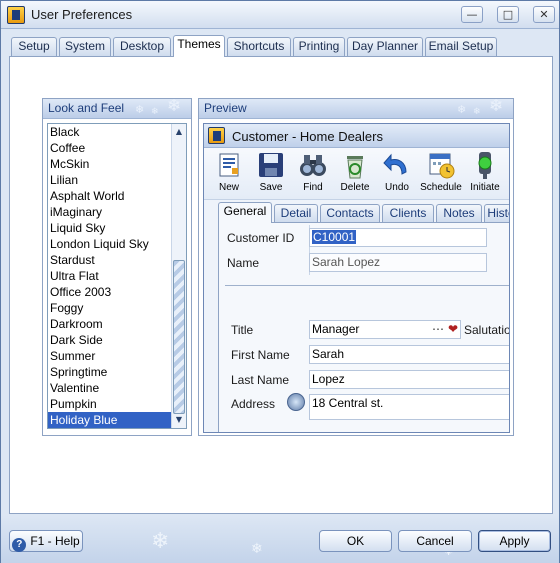  Describe the element at coordinates (544, 14) in the screenshot. I see `close-button: ✕` at that location.